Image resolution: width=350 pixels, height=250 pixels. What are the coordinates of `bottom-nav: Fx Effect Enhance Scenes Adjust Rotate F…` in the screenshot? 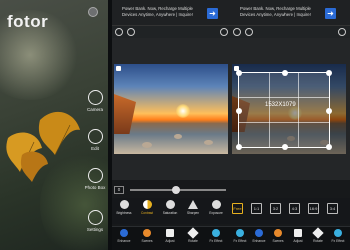 It's located at (290, 238).